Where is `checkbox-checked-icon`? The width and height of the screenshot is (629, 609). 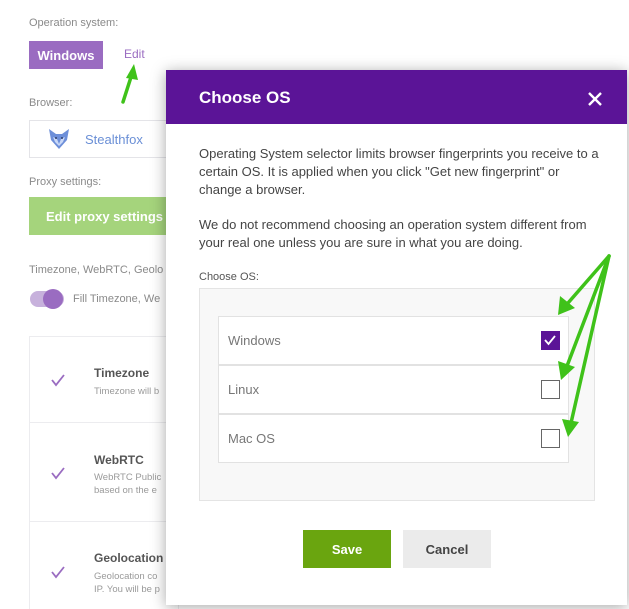
checkbox-checked-icon is located at coordinates (550, 340).